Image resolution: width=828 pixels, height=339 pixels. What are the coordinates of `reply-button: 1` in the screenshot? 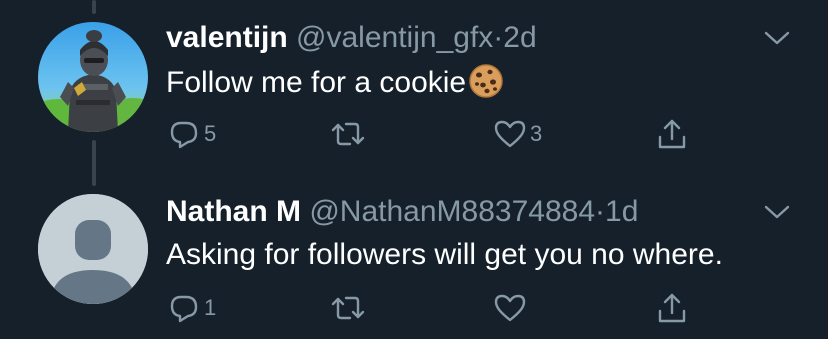 It's located at (191, 308).